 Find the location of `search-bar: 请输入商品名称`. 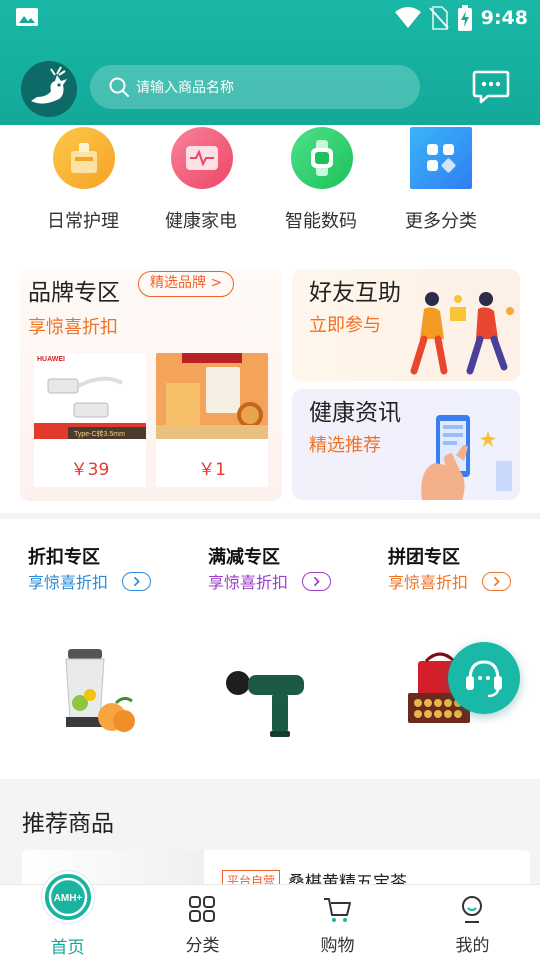

search-bar: 请输入商品名称 is located at coordinates (255, 87).